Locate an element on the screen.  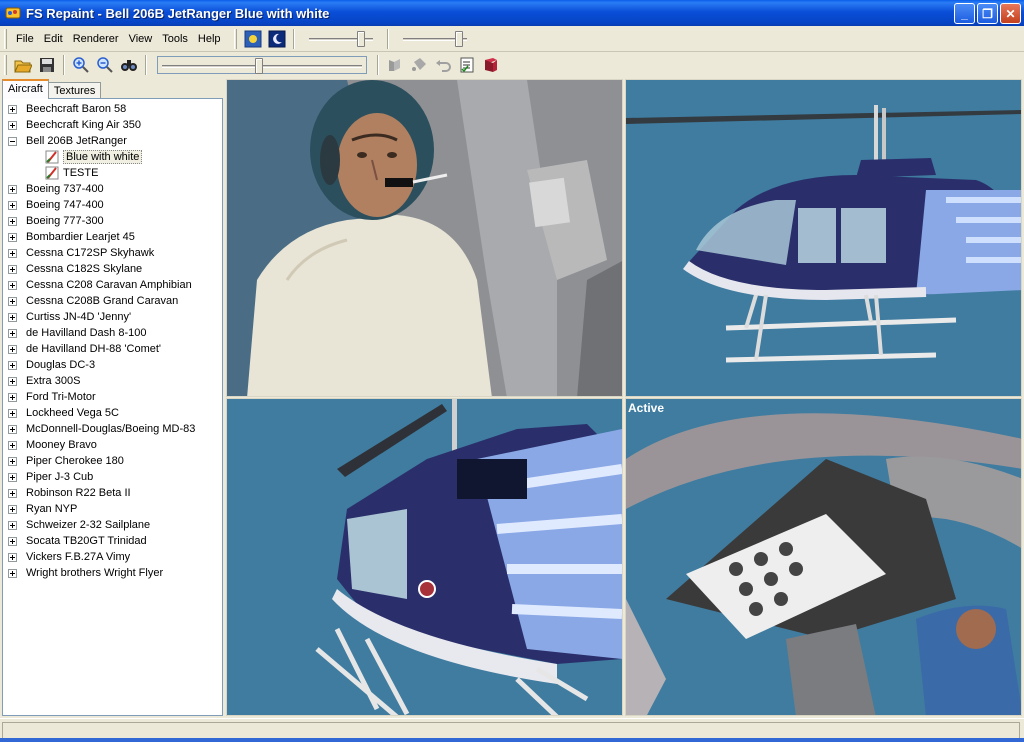
menu-help: Help is located at coordinates (209, 39).